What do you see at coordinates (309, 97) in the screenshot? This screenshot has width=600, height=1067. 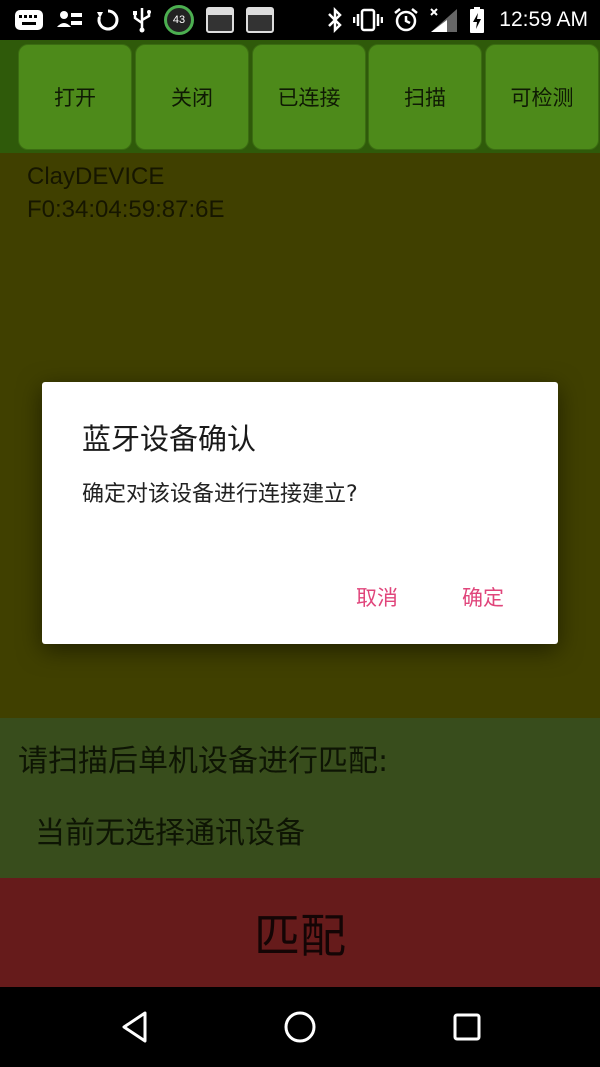 I see `connected-button: 已连接` at bounding box center [309, 97].